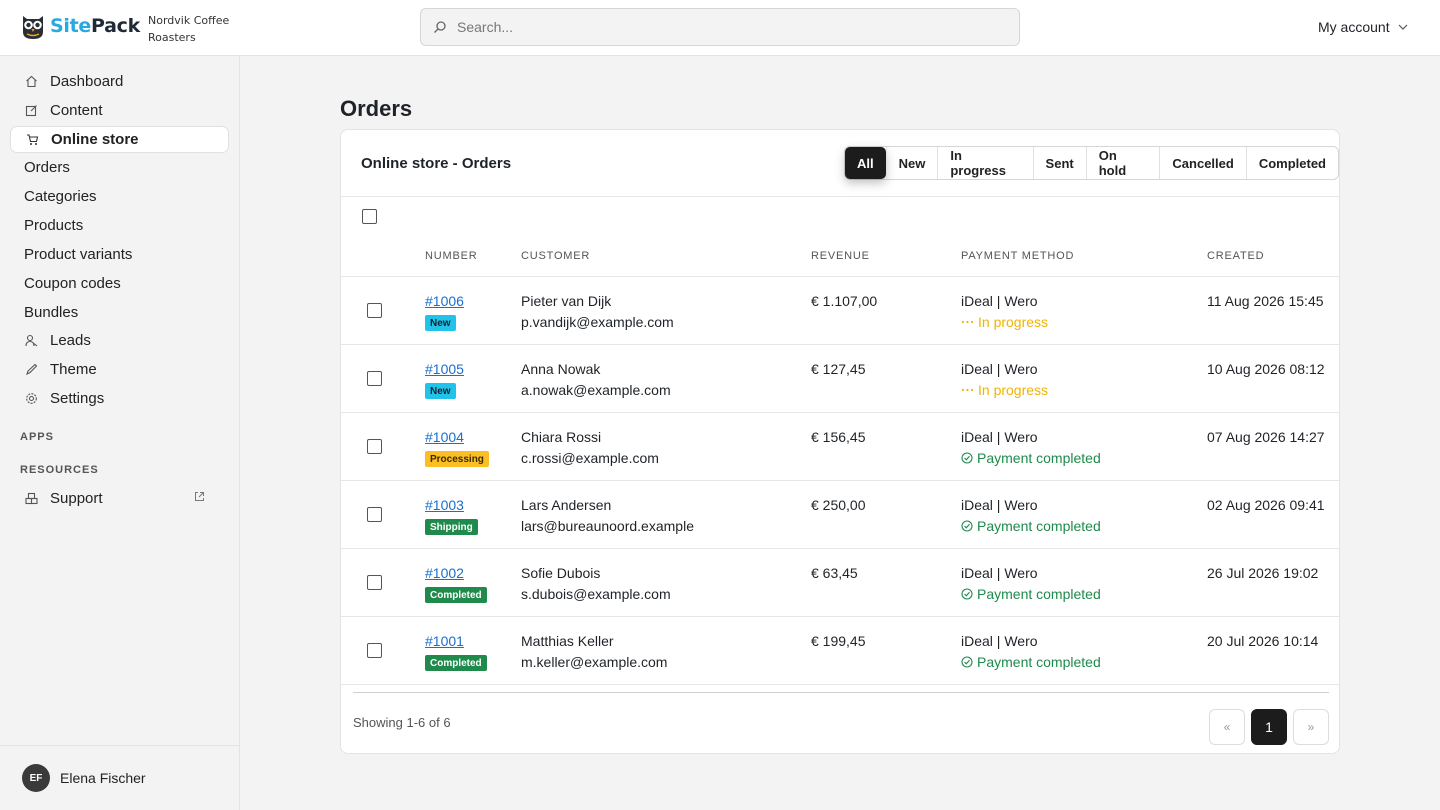  I want to click on order-number-link: #1002, so click(444, 573).